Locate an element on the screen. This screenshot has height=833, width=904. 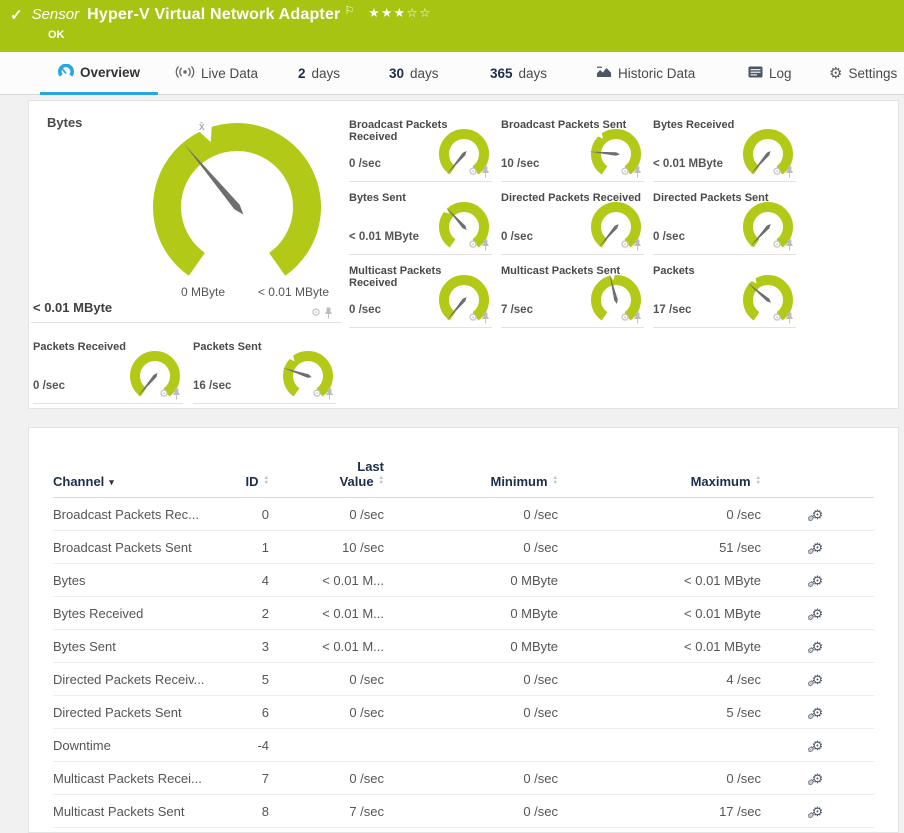
gauge-cell-directed-packets-received: Directed Packets Received 0 /sec ⚙ is located at coordinates (572, 222).